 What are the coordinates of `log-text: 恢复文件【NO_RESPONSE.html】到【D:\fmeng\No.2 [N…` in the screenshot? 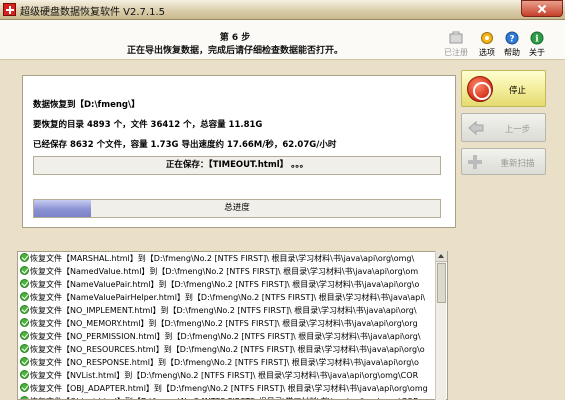 It's located at (224, 362).